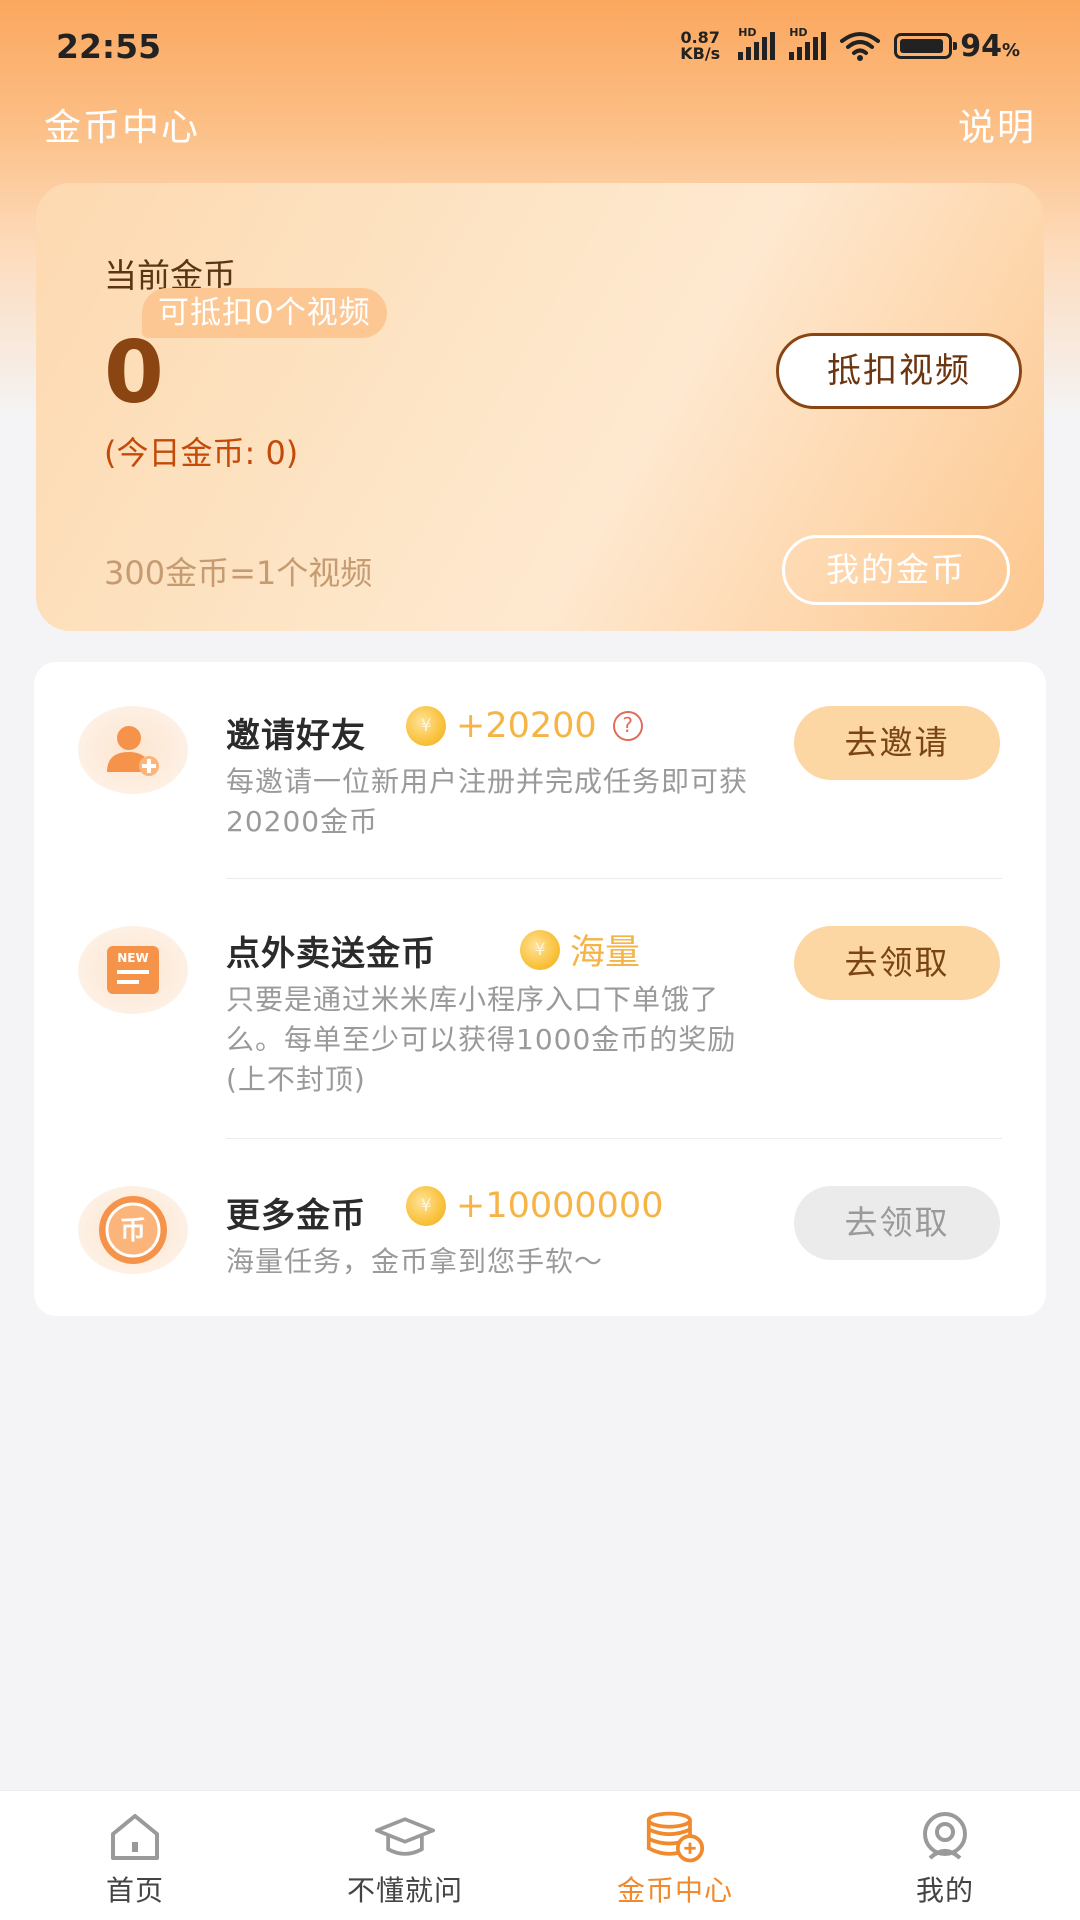 The width and height of the screenshot is (1080, 1920). What do you see at coordinates (133, 970) in the screenshot?
I see `new-document-icon: NEW` at bounding box center [133, 970].